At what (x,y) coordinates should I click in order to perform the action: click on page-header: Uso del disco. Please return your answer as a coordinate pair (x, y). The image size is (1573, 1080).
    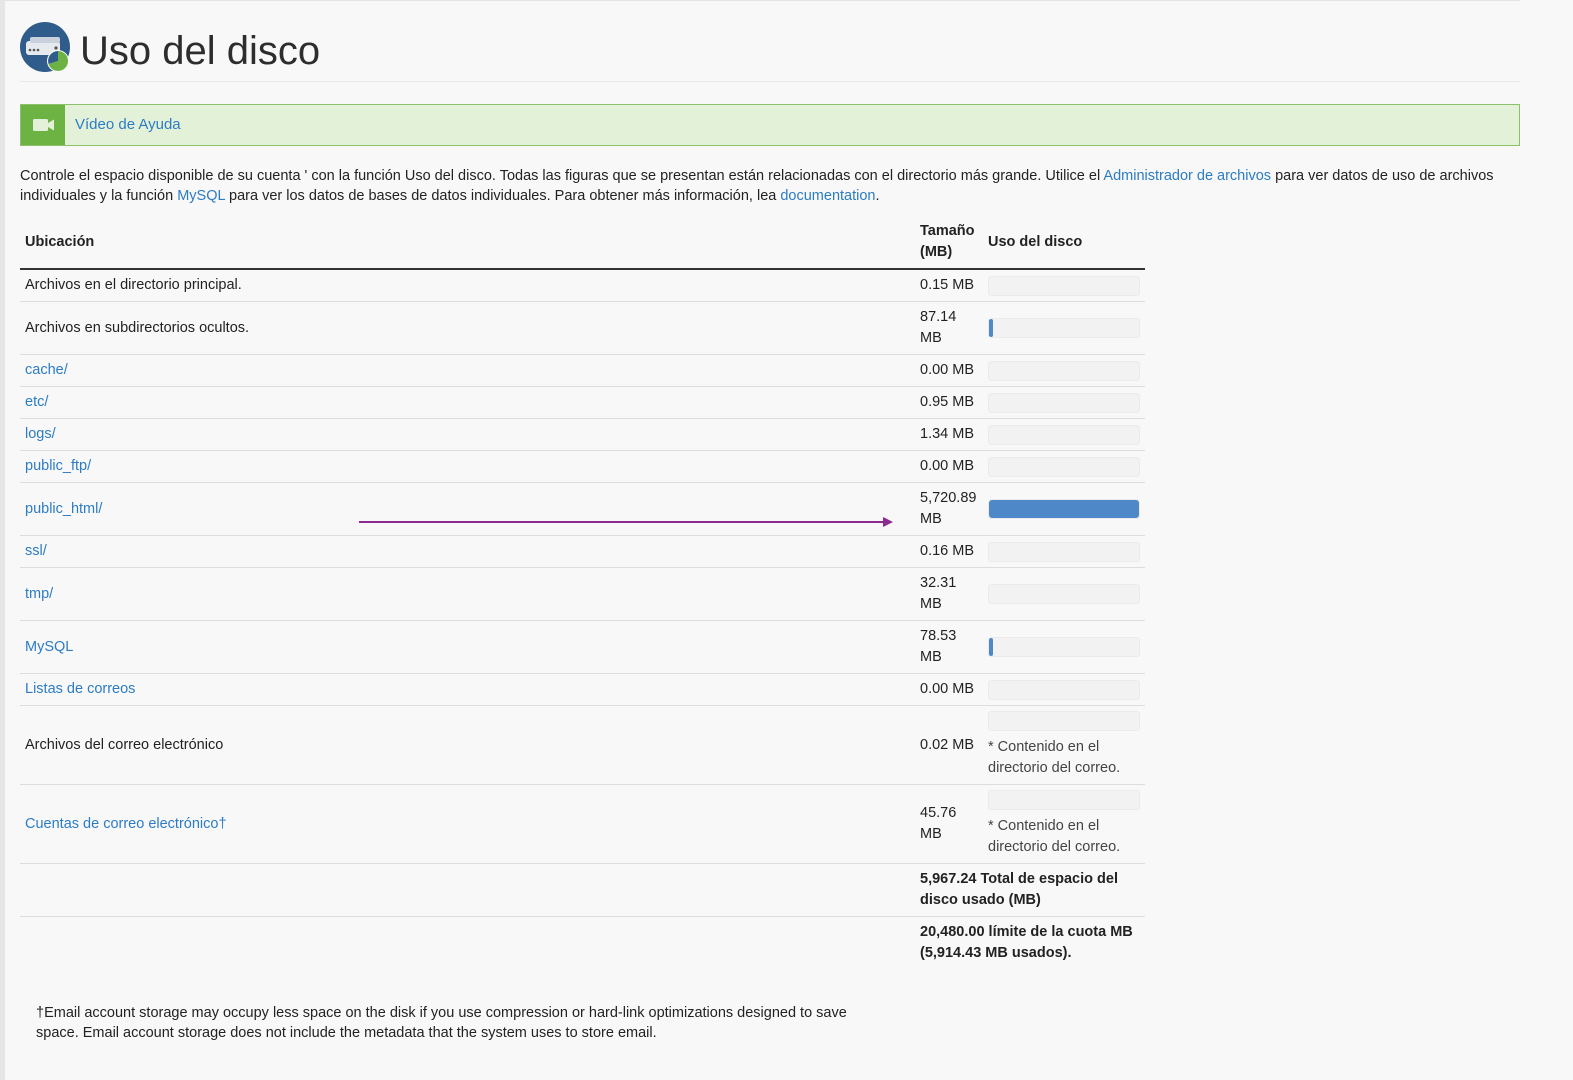
    Looking at the image, I should click on (770, 51).